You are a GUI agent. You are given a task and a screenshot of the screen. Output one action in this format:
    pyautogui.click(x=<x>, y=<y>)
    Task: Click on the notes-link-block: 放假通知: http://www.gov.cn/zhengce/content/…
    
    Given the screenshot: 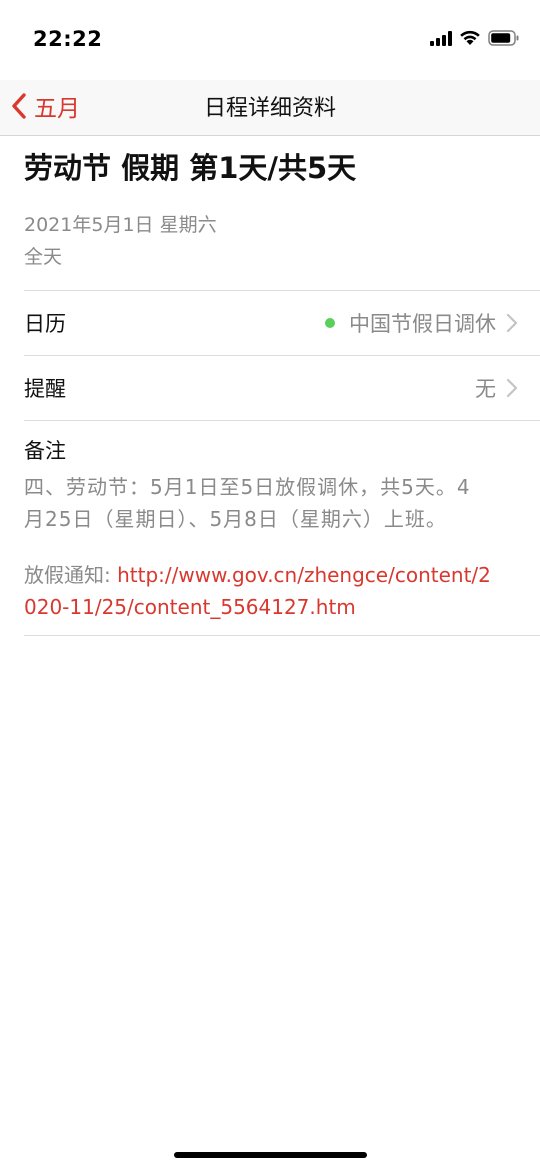 What is the action you would take?
    pyautogui.click(x=262, y=591)
    